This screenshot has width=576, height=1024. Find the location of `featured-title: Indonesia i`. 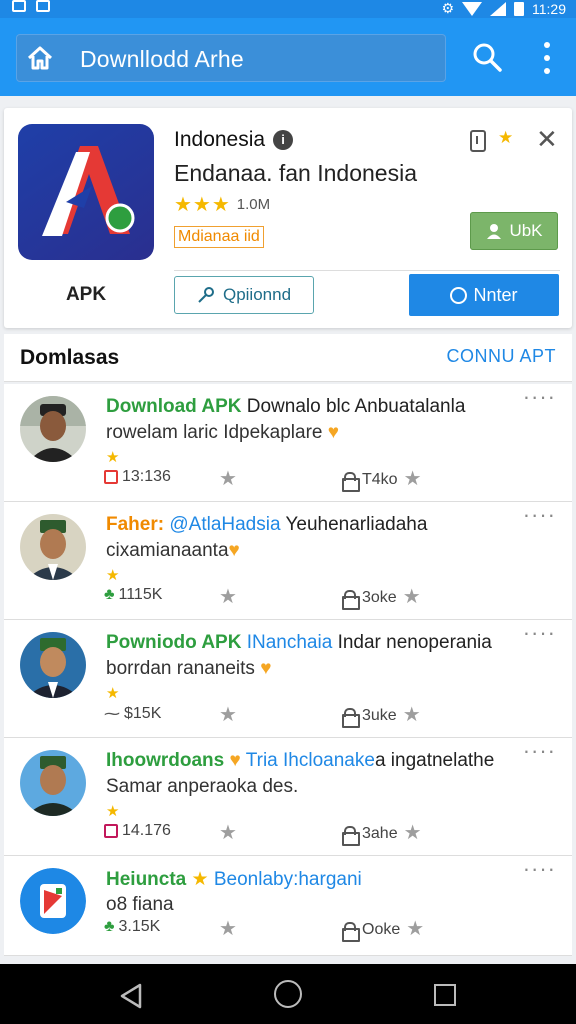

featured-title: Indonesia i is located at coordinates (234, 140).